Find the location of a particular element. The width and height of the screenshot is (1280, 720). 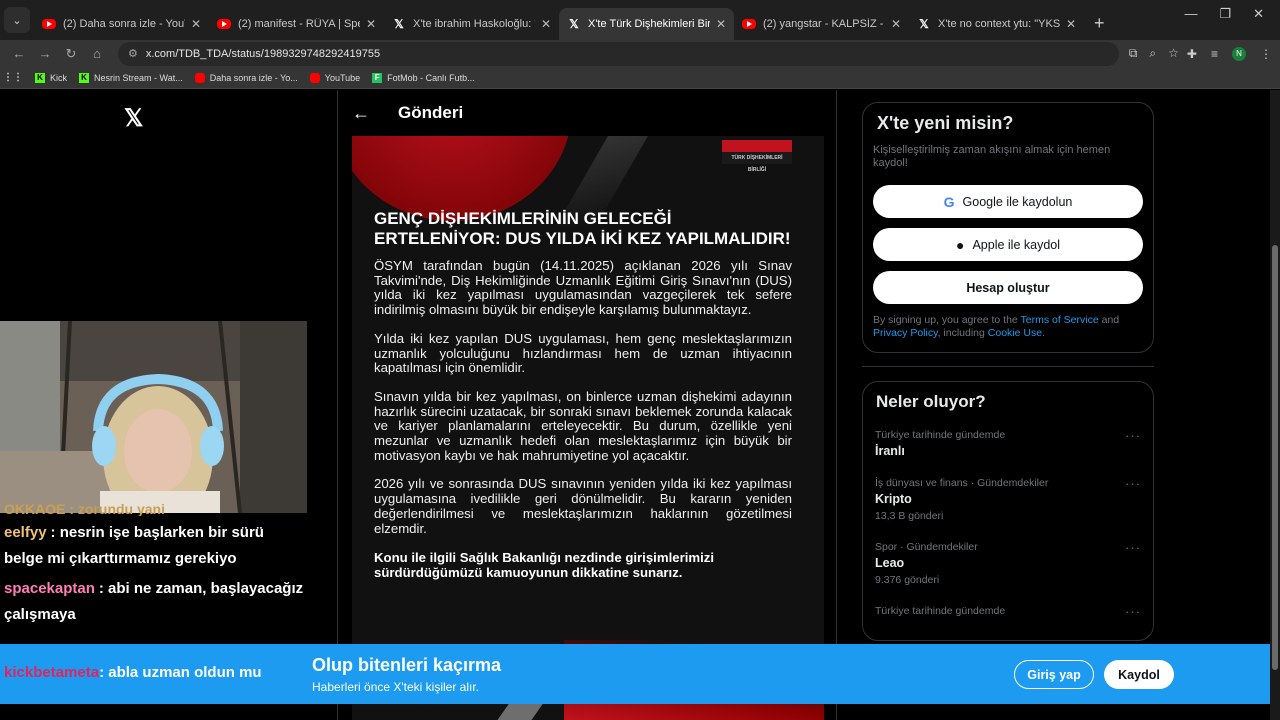

reload-icon: ↻ is located at coordinates (71, 54).